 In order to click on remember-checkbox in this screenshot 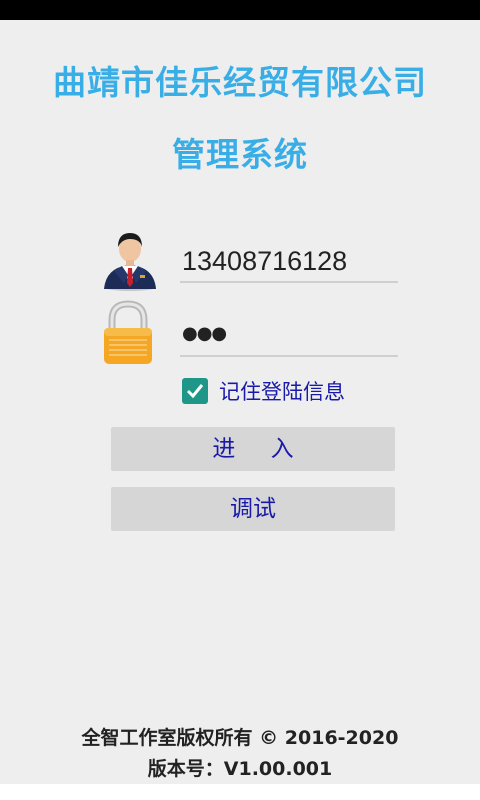, I will do `click(195, 391)`.